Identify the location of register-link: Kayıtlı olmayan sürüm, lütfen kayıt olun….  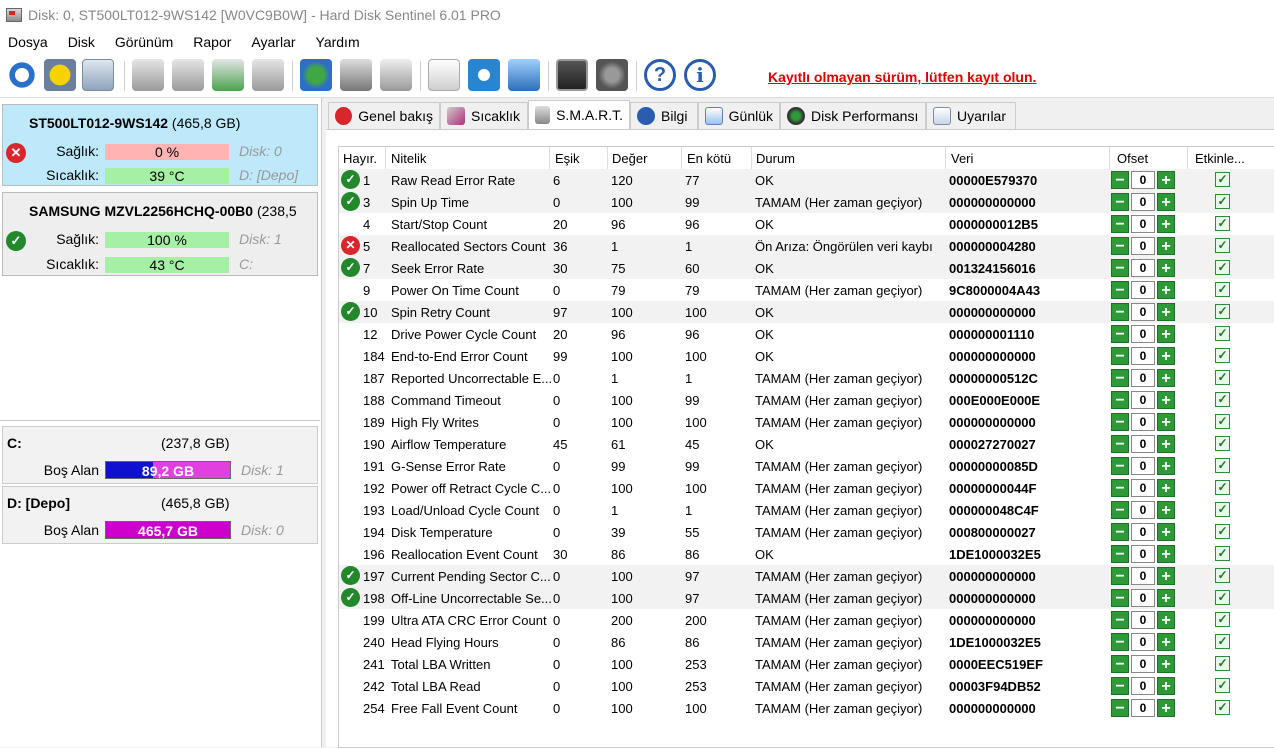
(902, 77).